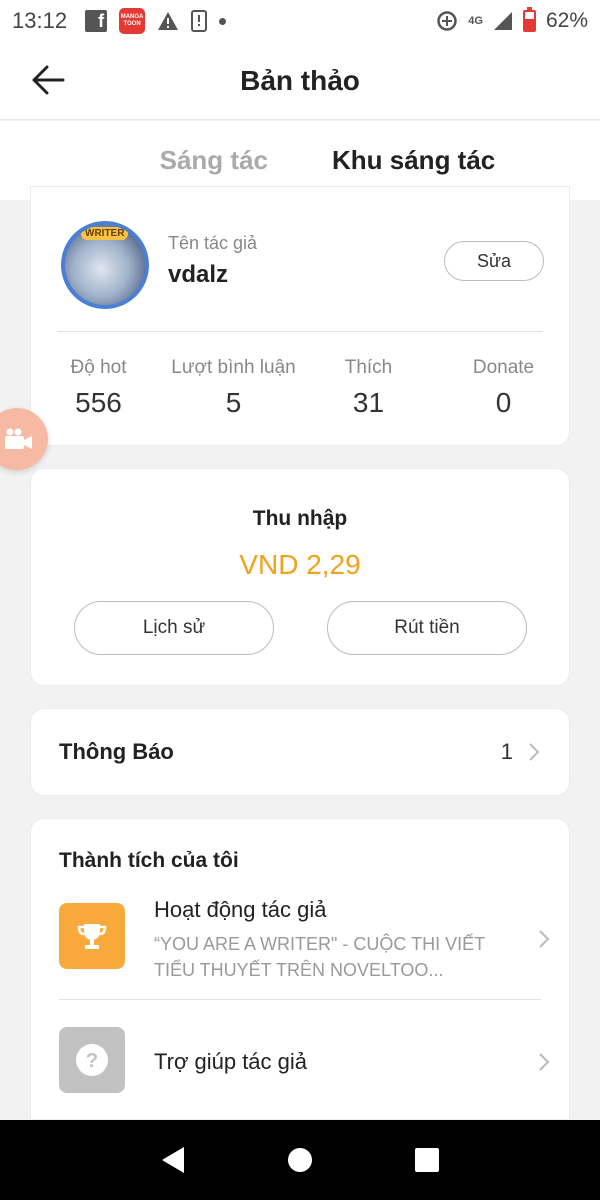  I want to click on author-activity-title: Hoạt động tác giả, so click(240, 910).